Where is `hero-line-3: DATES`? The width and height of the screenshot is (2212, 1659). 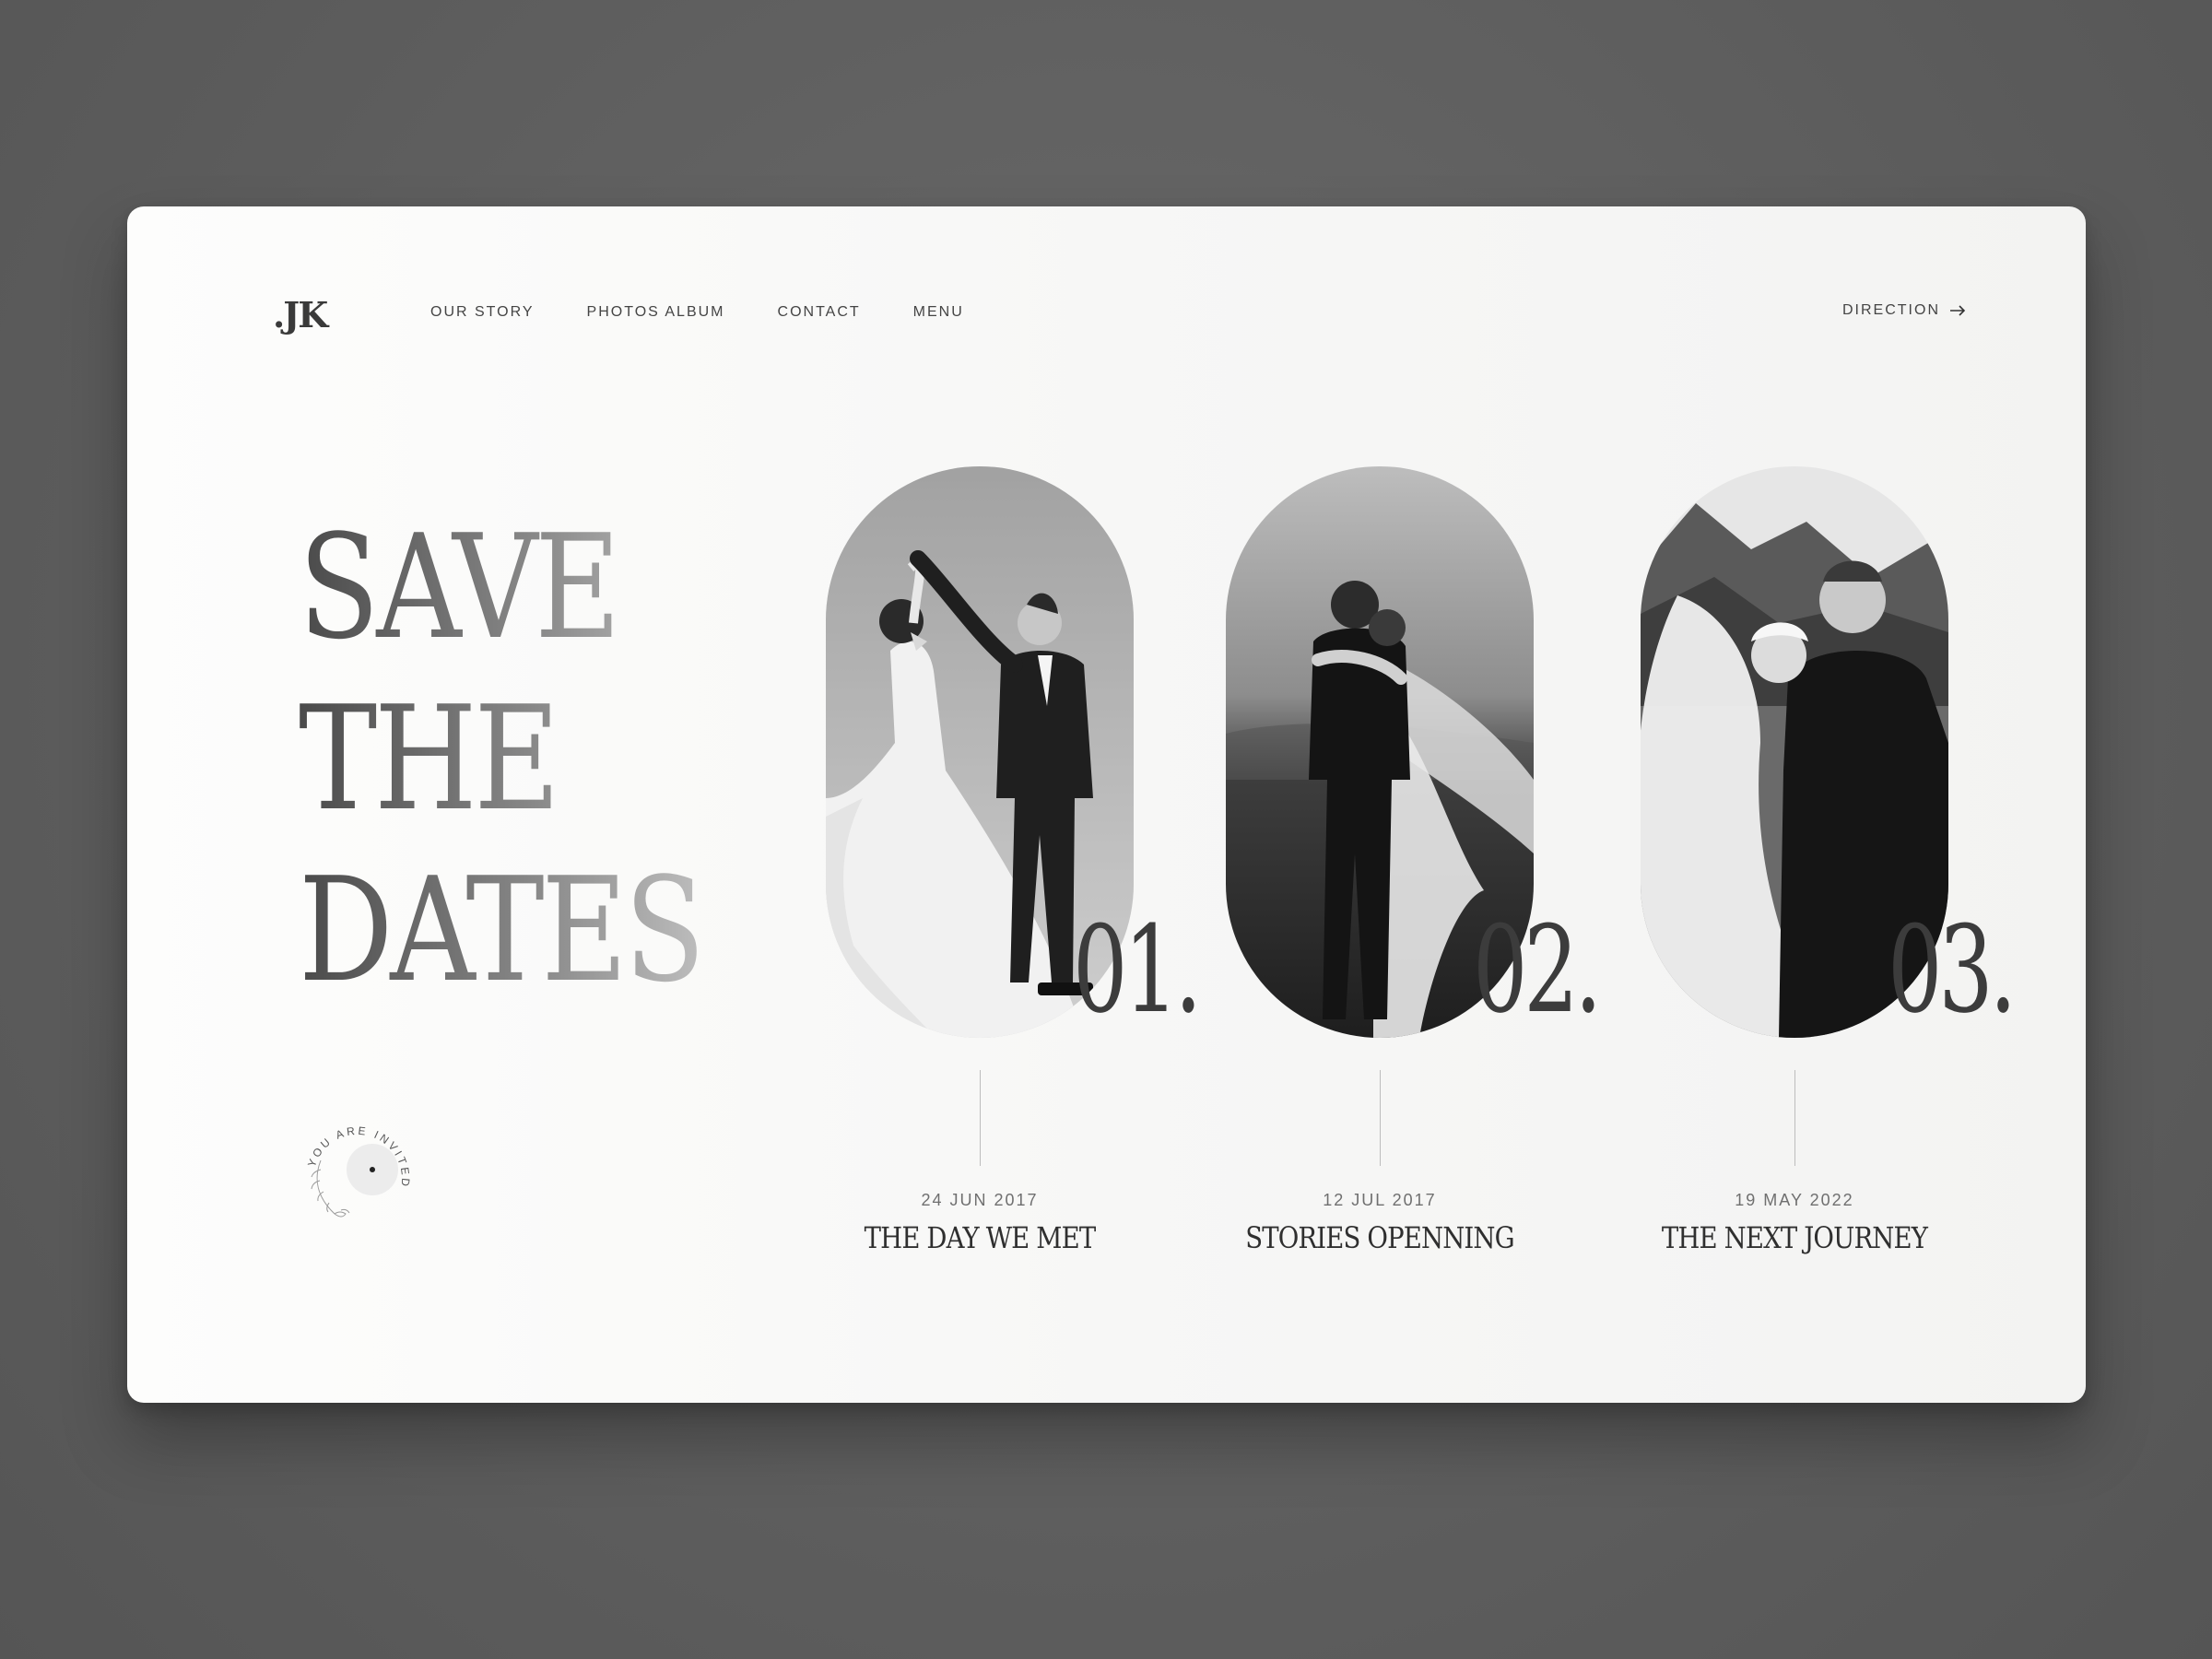 hero-line-3: DATES is located at coordinates (502, 930).